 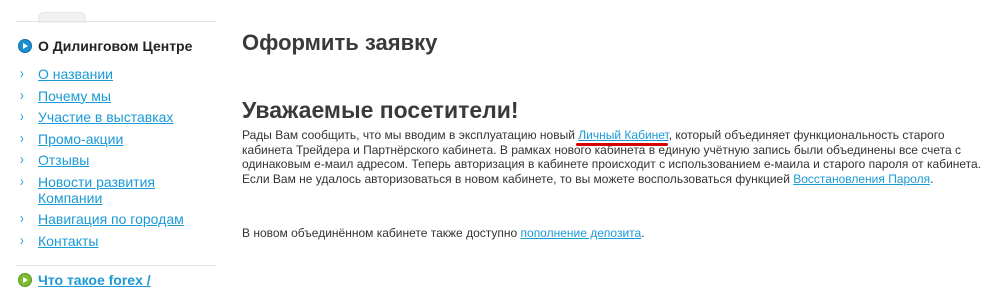 I want to click on sidebar-item-exhibitions: › Участие в выставках, so click(x=115, y=117).